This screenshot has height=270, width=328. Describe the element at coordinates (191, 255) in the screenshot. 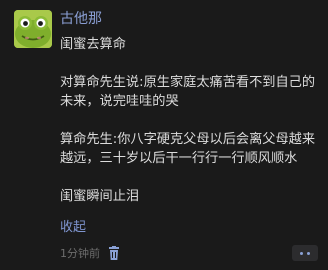

I see `post-footer: 1分钟前` at that location.